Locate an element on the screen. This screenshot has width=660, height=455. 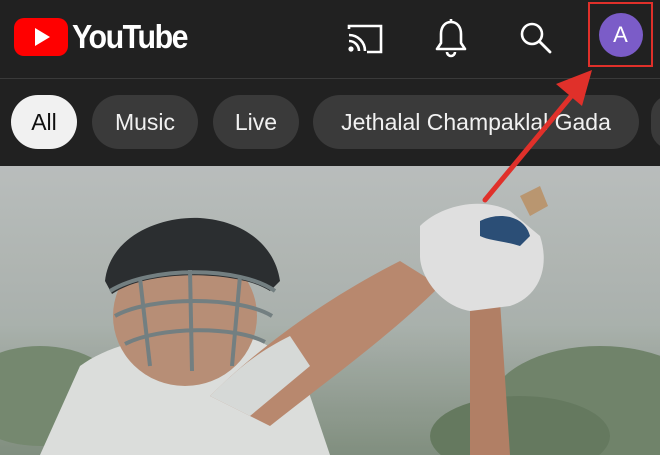
account-avatar-highlight: A is located at coordinates (620, 34).